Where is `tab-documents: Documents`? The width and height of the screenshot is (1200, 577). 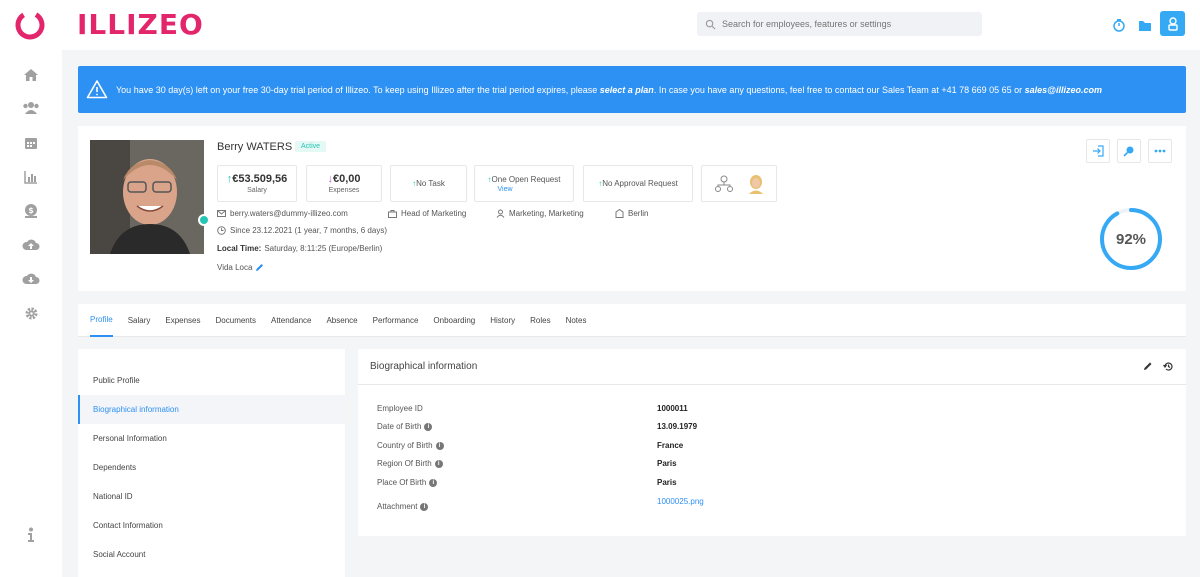
tab-documents: Documents is located at coordinates (236, 320).